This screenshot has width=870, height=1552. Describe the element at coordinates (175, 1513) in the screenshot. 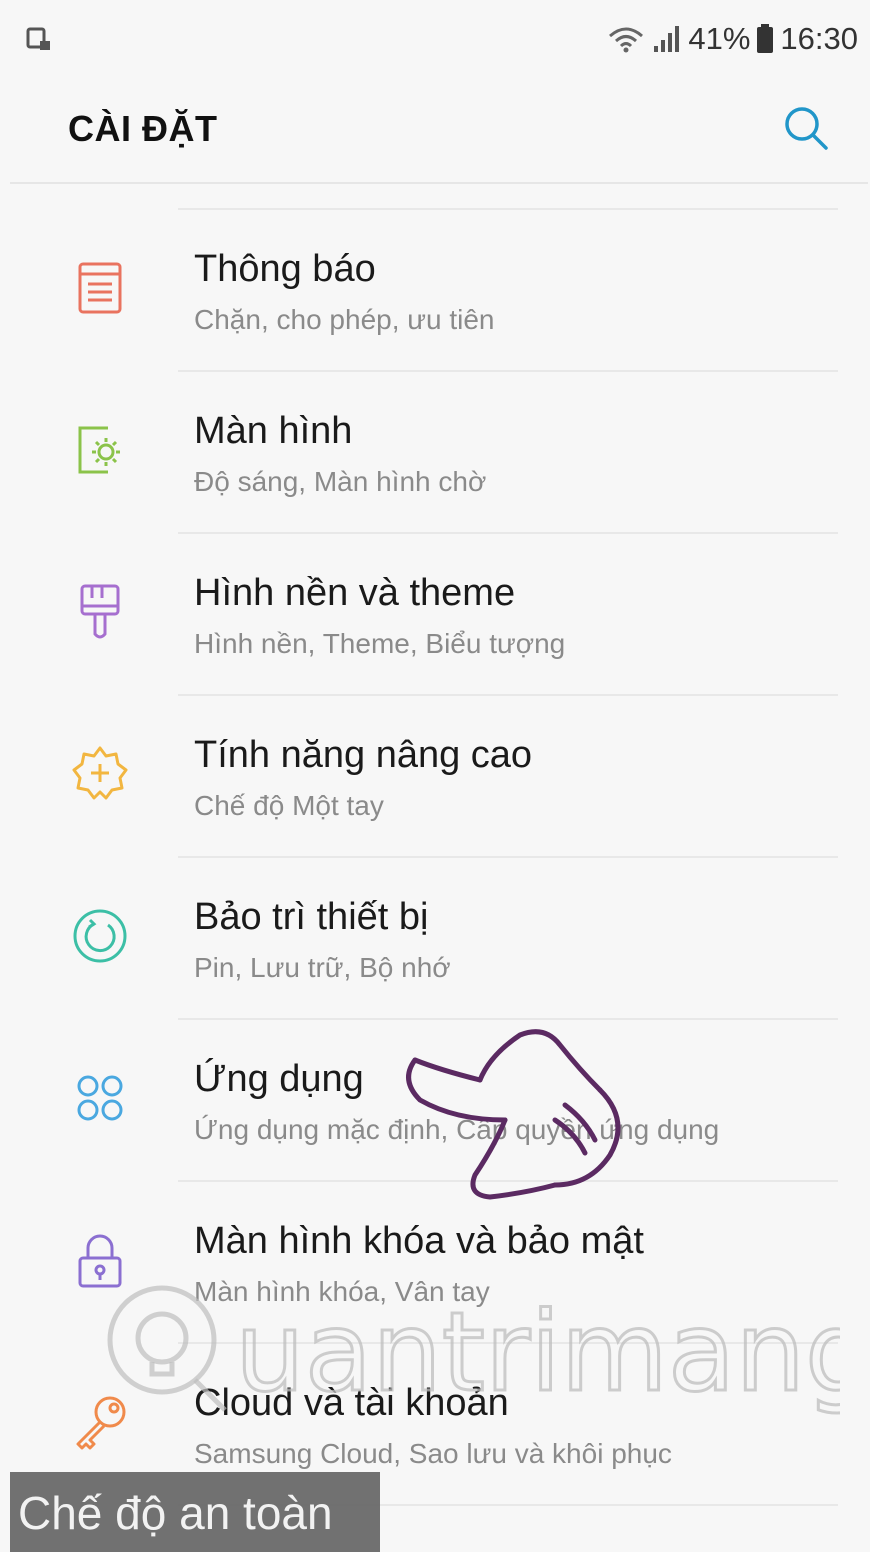

I see `safe-mode-label: Chế độ an toàn` at that location.